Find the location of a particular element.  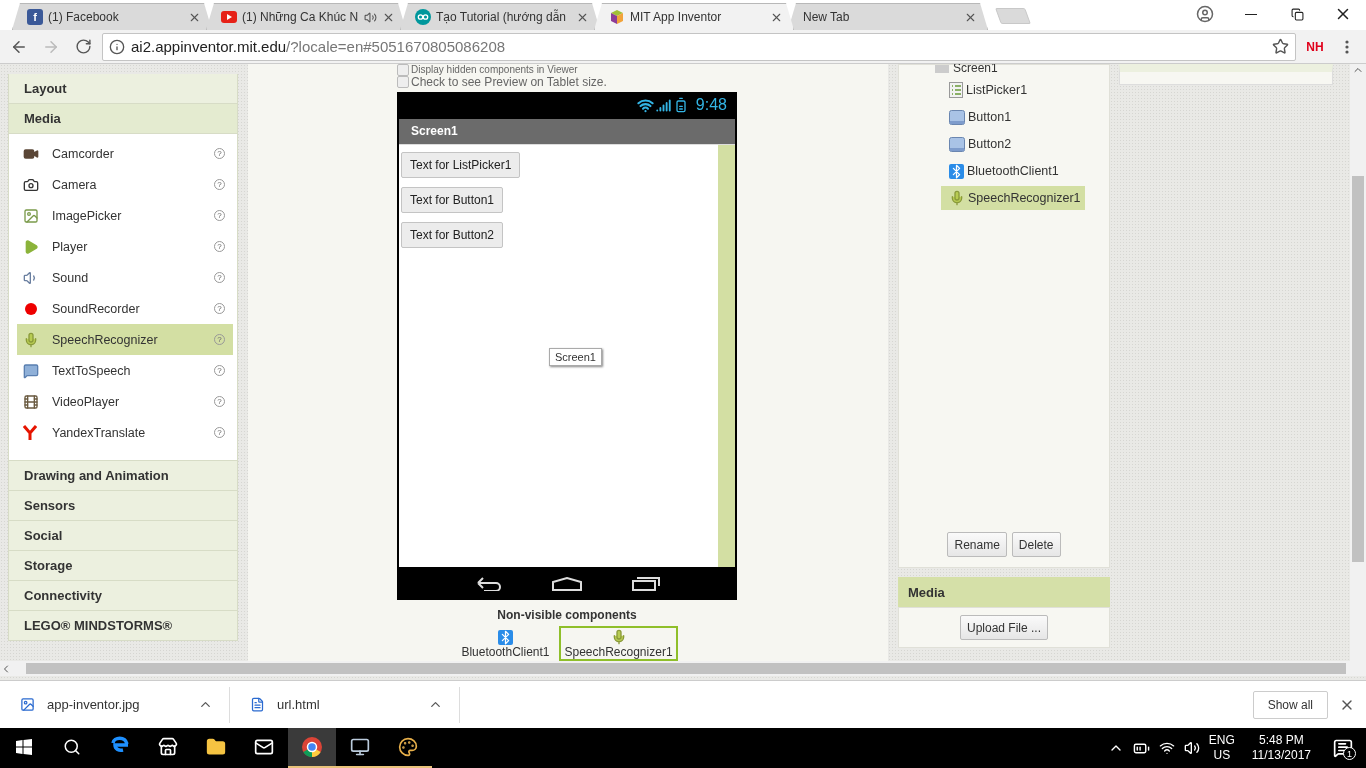

extension-button: NH is located at coordinates (1315, 46).